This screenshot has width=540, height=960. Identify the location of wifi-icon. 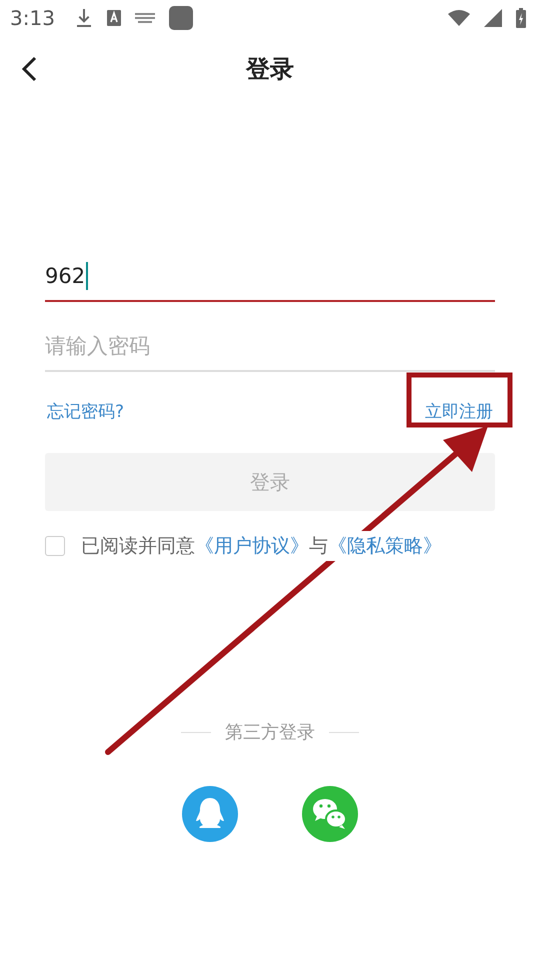
(459, 18).